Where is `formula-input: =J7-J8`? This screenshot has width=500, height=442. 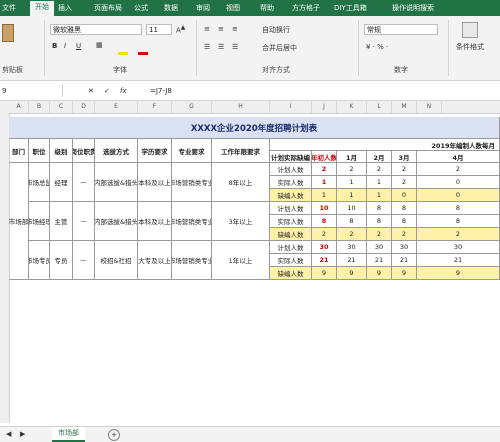 formula-input: =J7-J8 is located at coordinates (161, 91).